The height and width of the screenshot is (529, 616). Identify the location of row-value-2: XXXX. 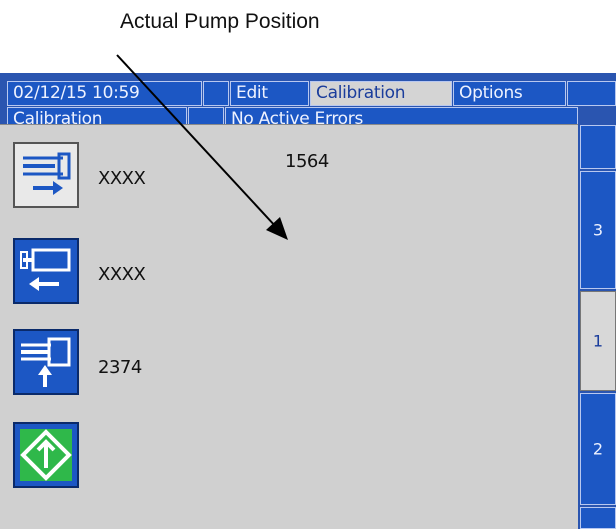
(122, 274).